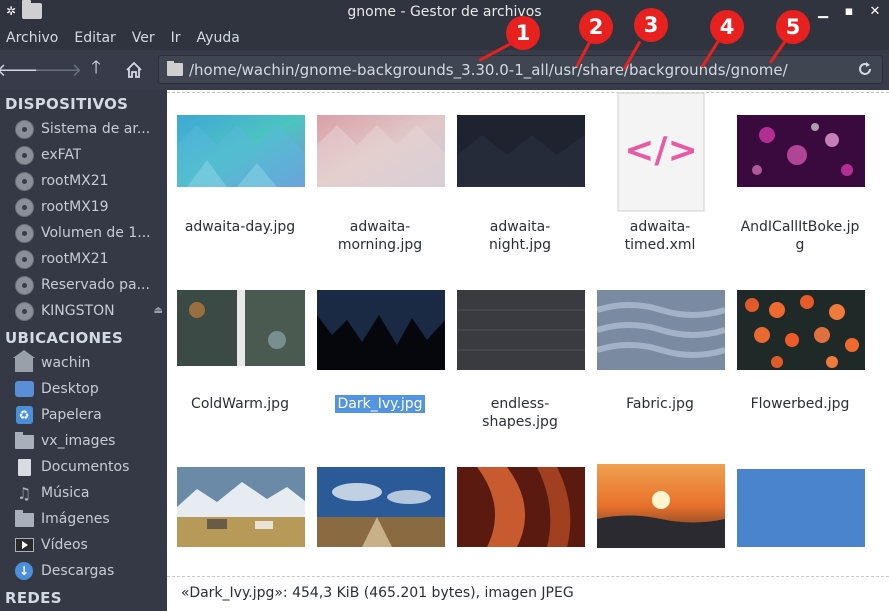 The image size is (889, 611). I want to click on up-button: 🡑, so click(96, 70).